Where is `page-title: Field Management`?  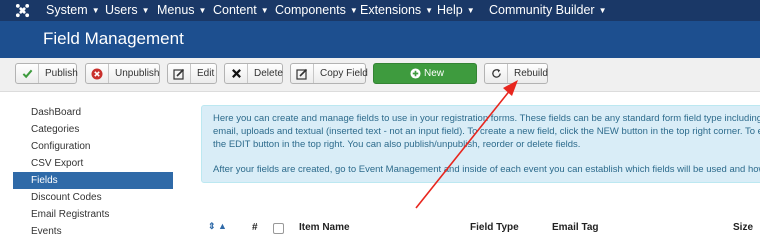 page-title: Field Management is located at coordinates (113, 38).